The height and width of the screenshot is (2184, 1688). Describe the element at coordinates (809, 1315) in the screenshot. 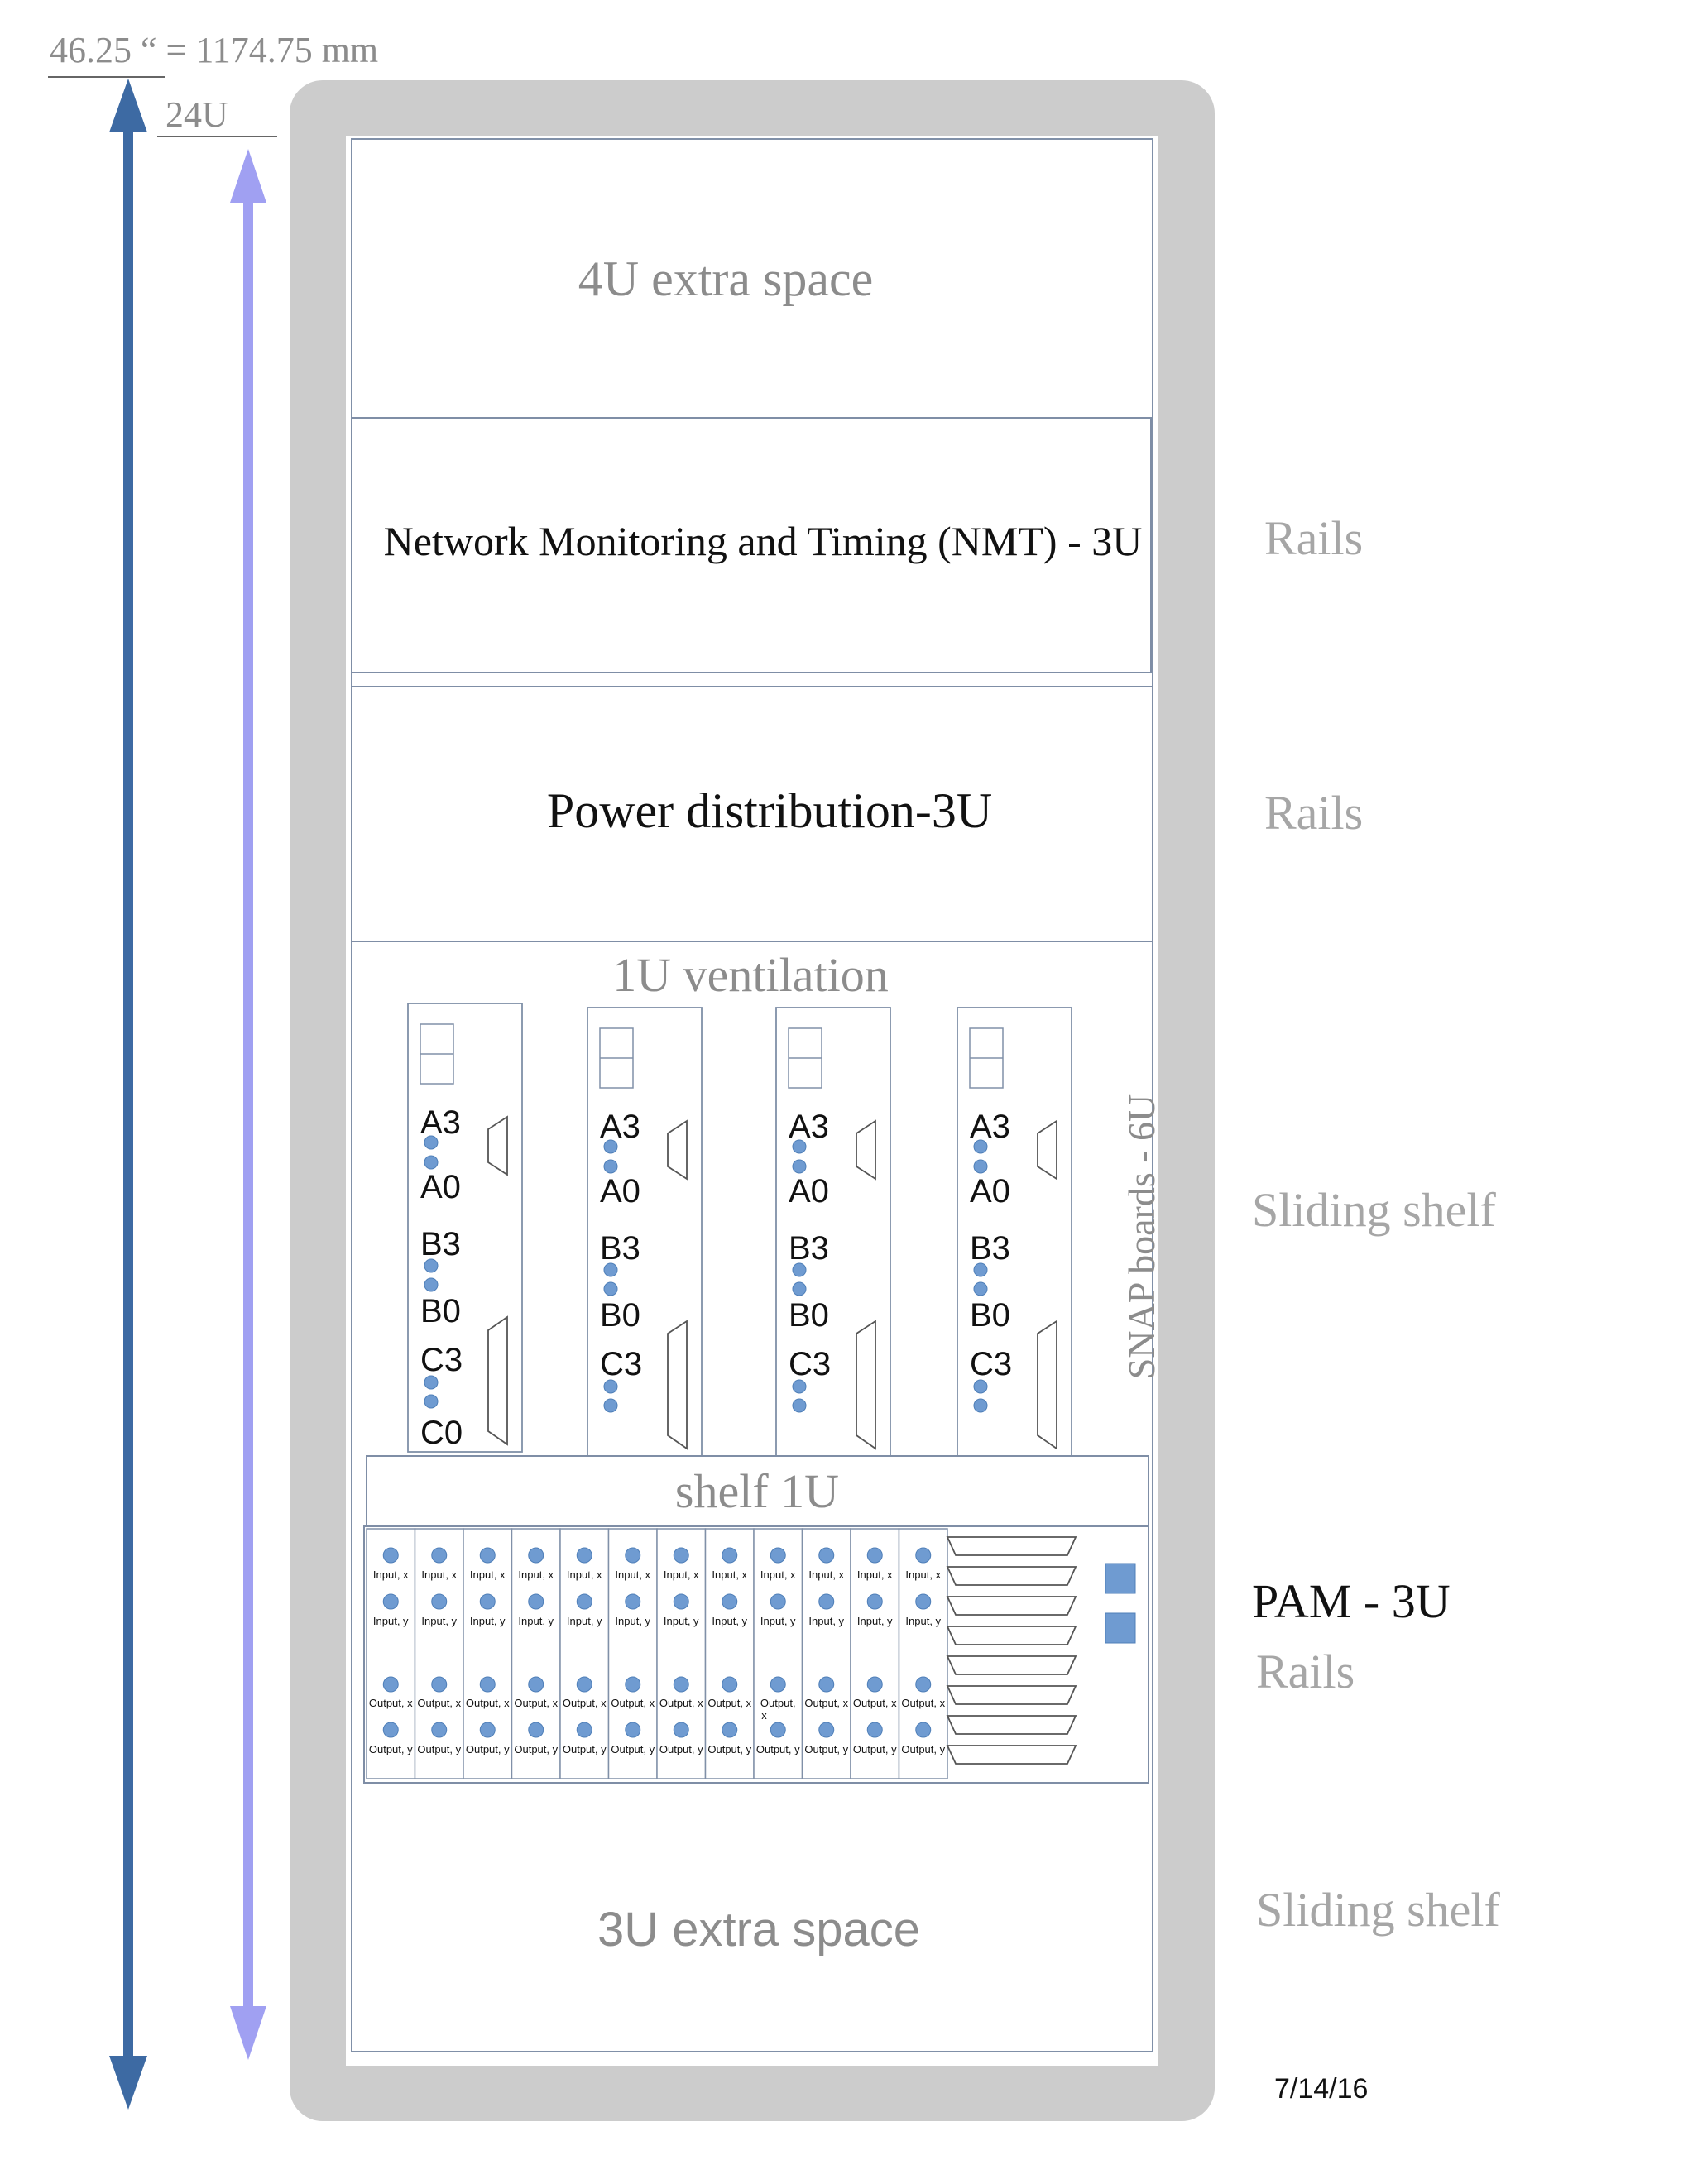

I see `board-3-label-b0: B0` at that location.